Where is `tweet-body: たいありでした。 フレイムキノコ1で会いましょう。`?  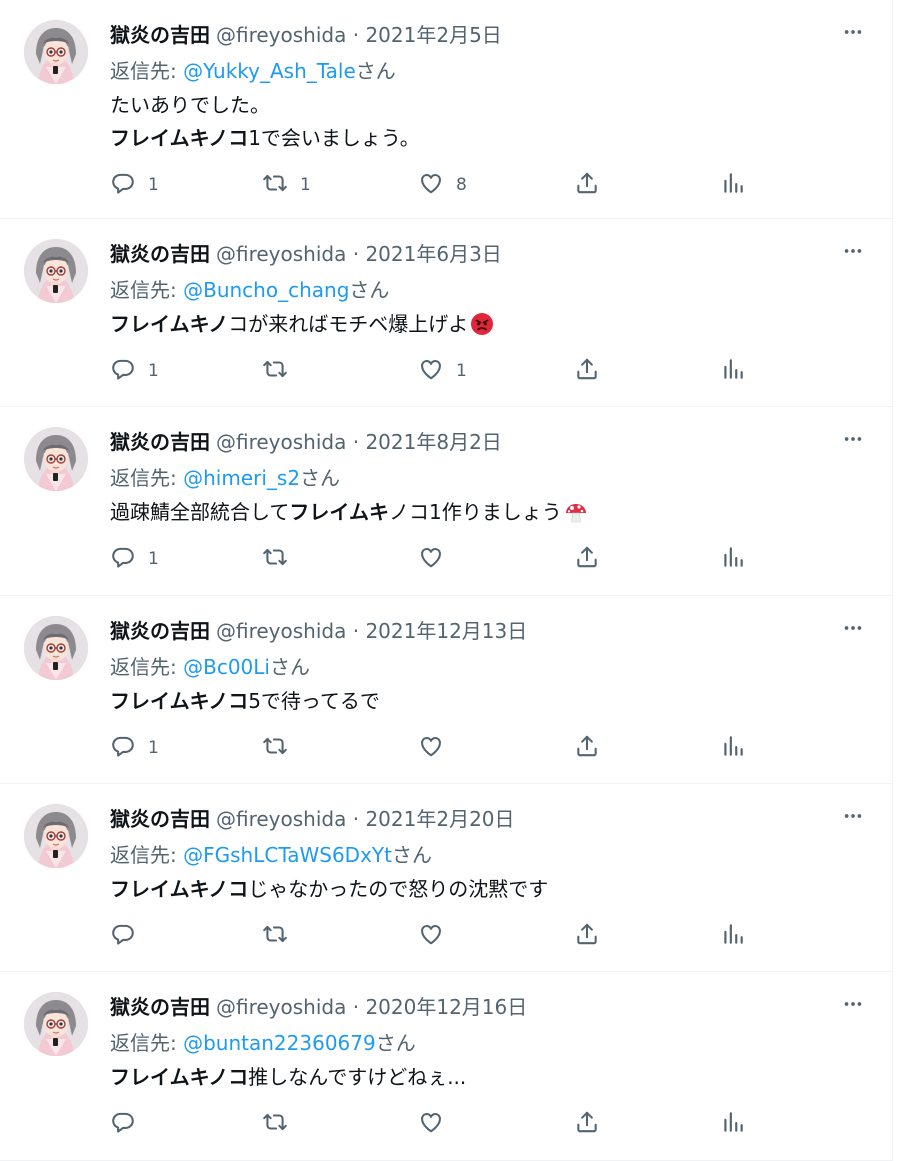
tweet-body: たいありでした。 フレイムキノコ1で会いましょう。 is located at coordinates (265, 122).